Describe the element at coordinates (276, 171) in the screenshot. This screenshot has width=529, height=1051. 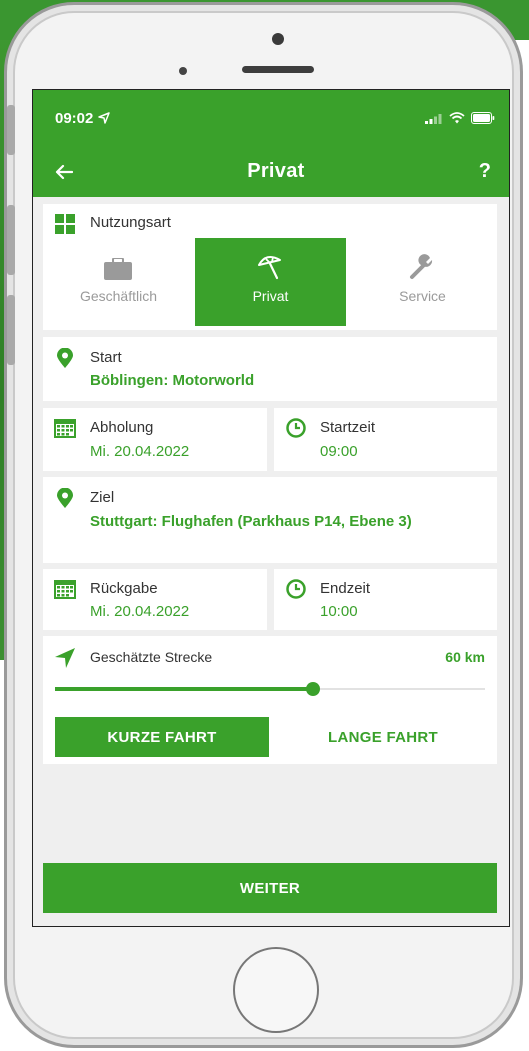
I see `page-title: Privat` at that location.